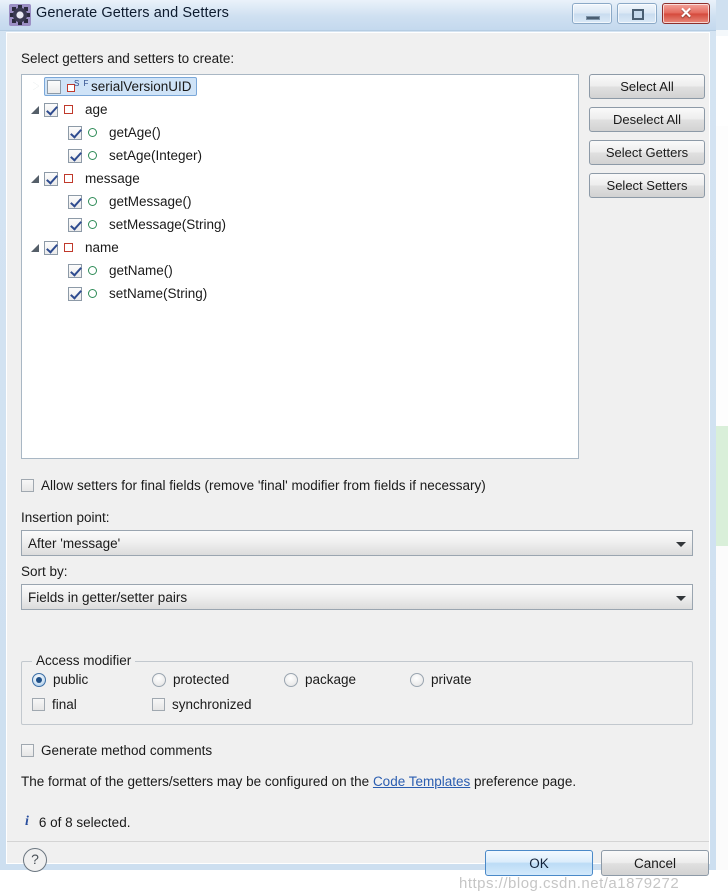 This screenshot has width=728, height=892. Describe the element at coordinates (300, 109) in the screenshot. I see `tree-row: age` at that location.